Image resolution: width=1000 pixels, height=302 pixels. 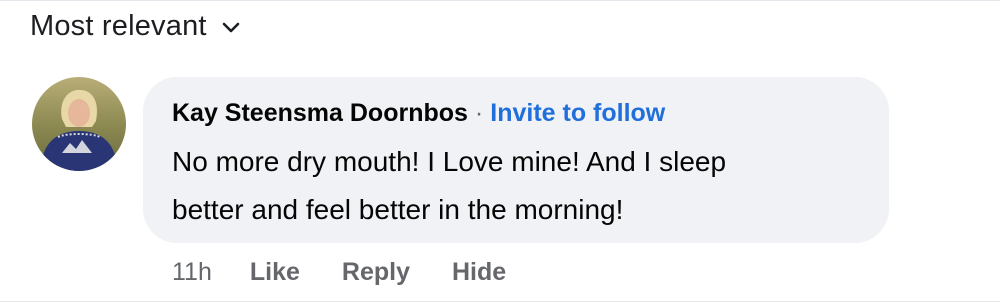 I want to click on chevron-down-icon, so click(x=231, y=27).